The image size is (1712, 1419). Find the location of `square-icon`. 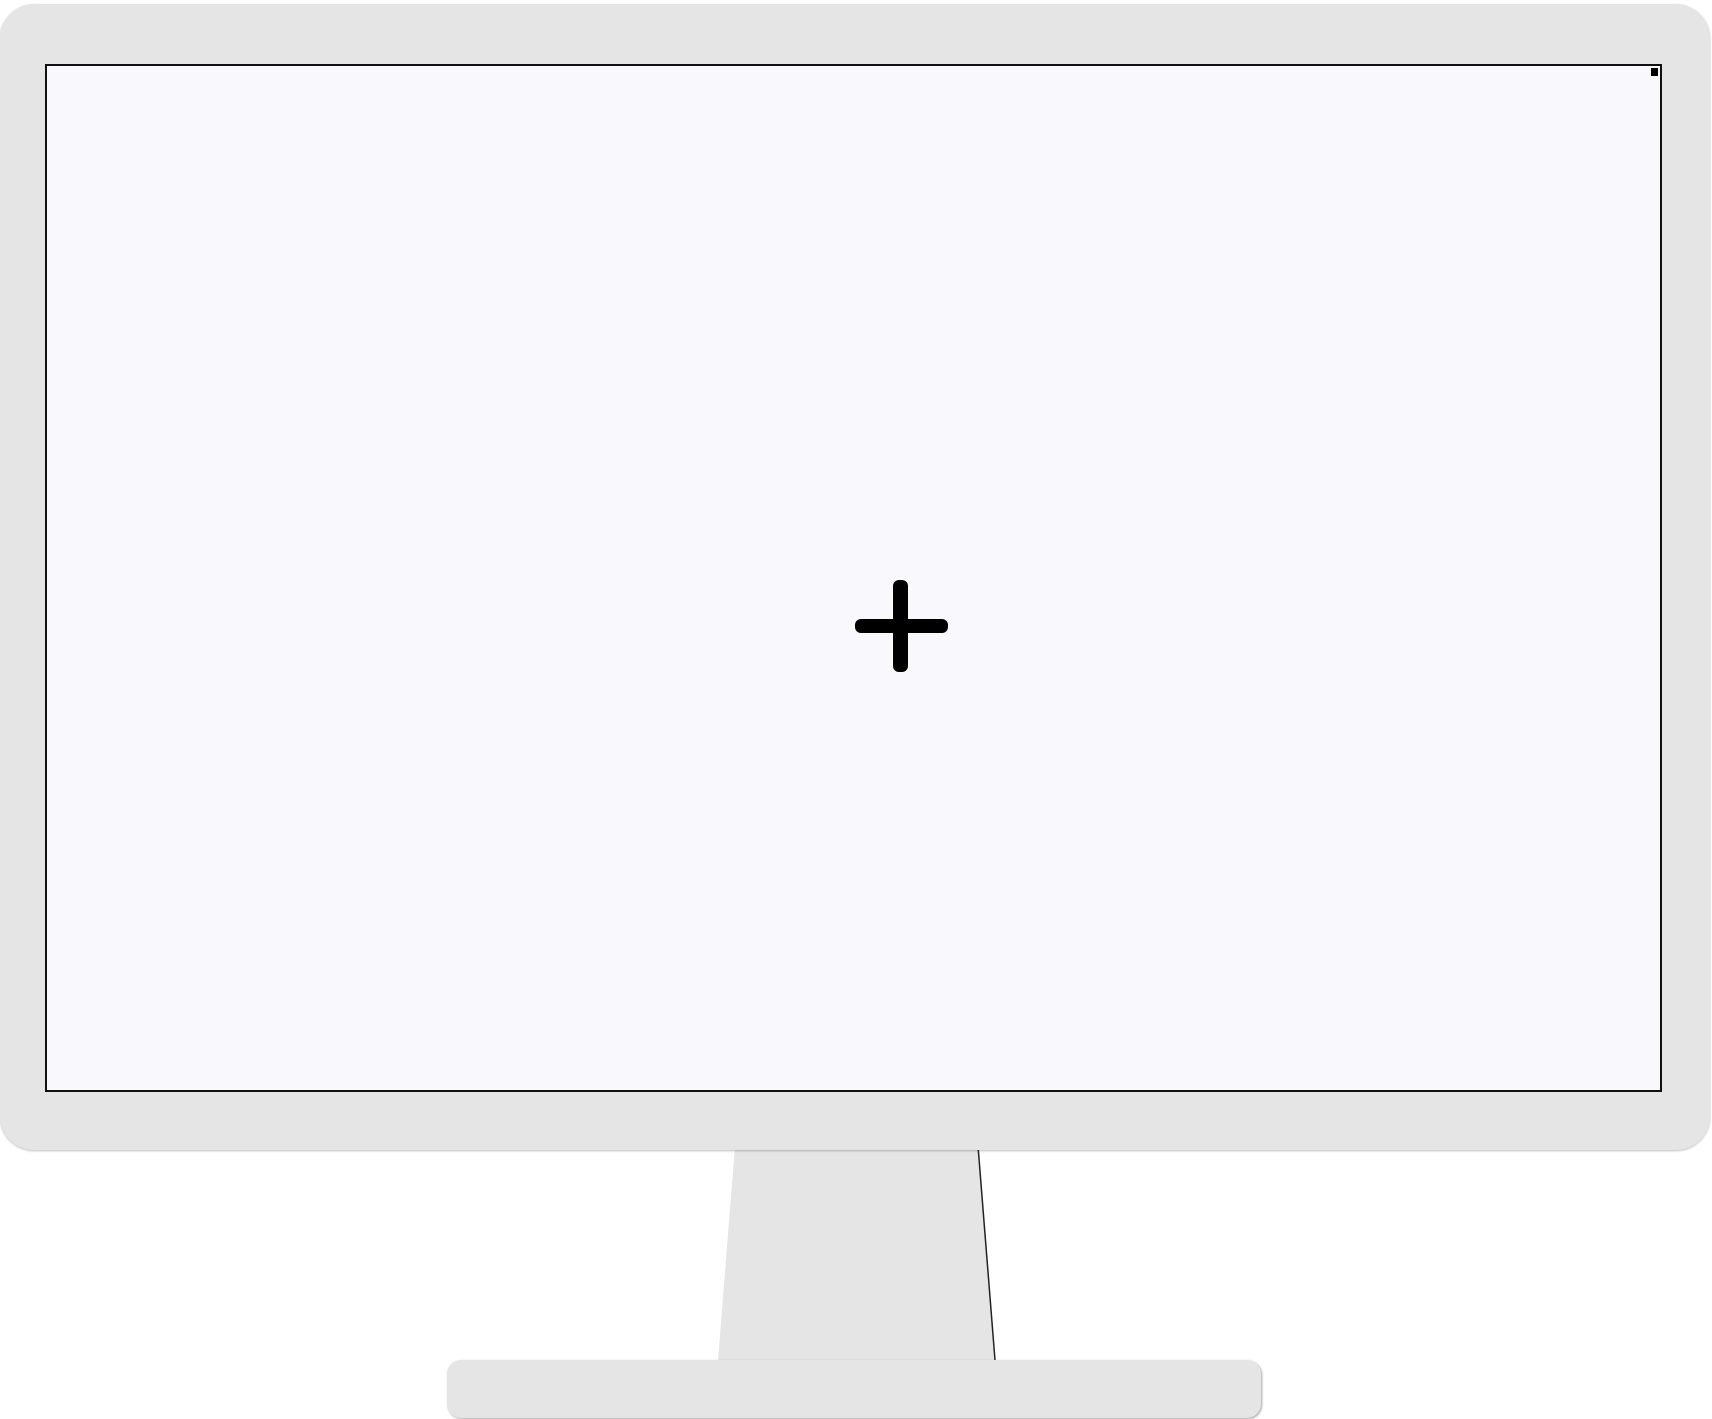

square-icon is located at coordinates (1654, 72).